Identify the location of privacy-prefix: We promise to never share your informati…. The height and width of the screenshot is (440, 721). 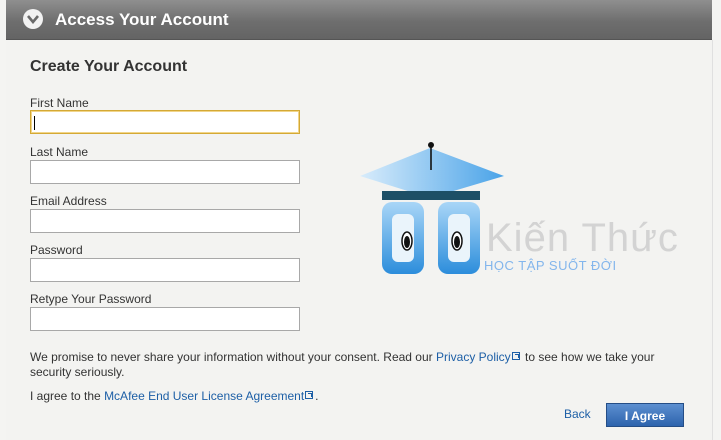
(231, 357).